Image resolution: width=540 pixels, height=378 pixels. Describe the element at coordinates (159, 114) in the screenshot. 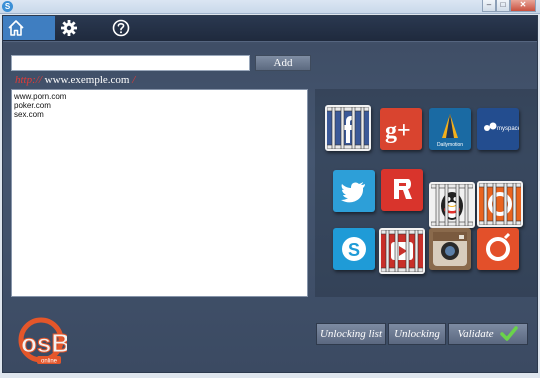

I see `list-item: sex.com` at that location.